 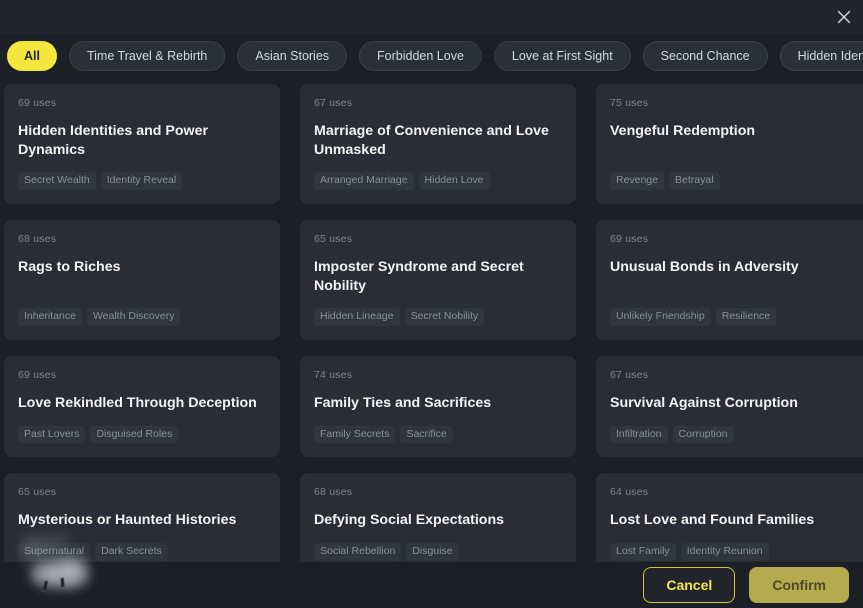 I want to click on card-tag-list: Inheritance Wealth Discovery, so click(x=142, y=317).